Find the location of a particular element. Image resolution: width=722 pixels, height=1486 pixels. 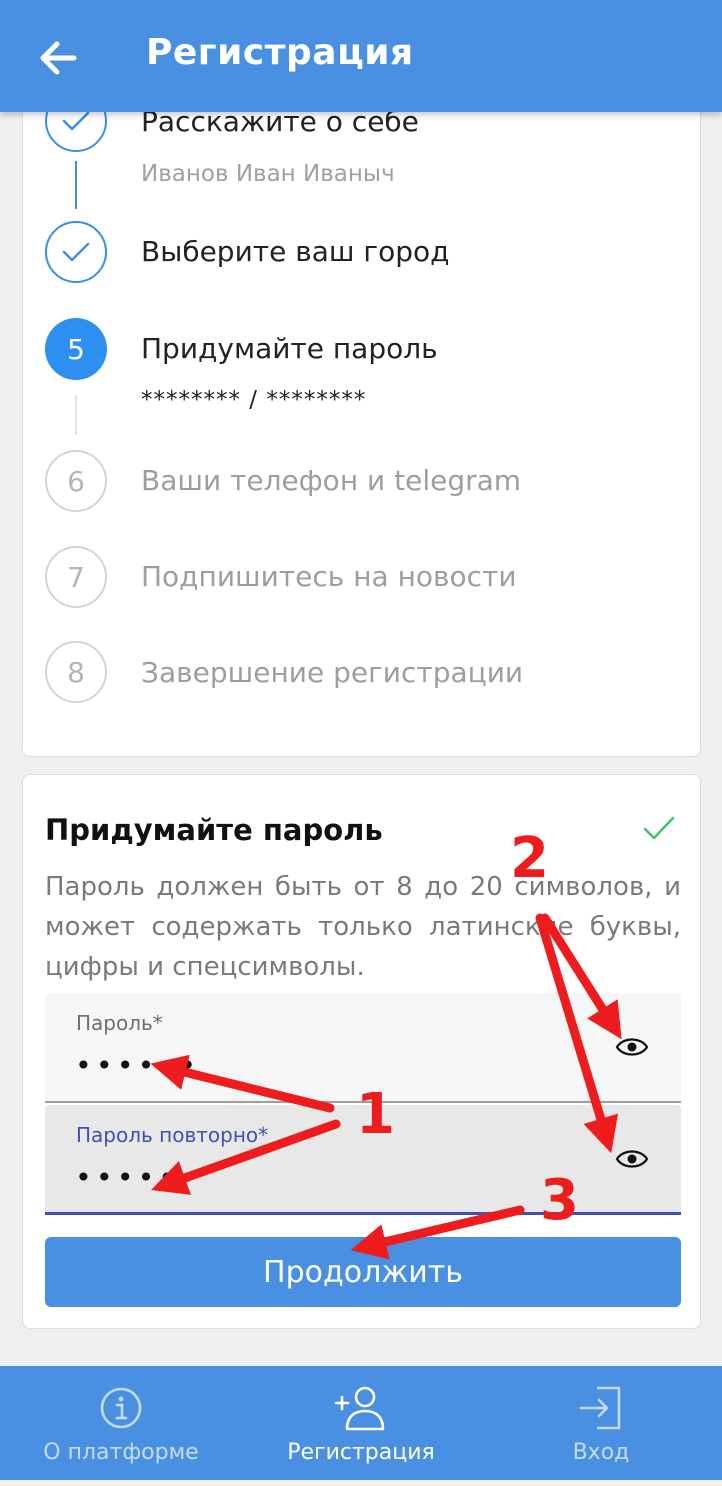

nav-item-about: О платформе is located at coordinates (121, 1423).